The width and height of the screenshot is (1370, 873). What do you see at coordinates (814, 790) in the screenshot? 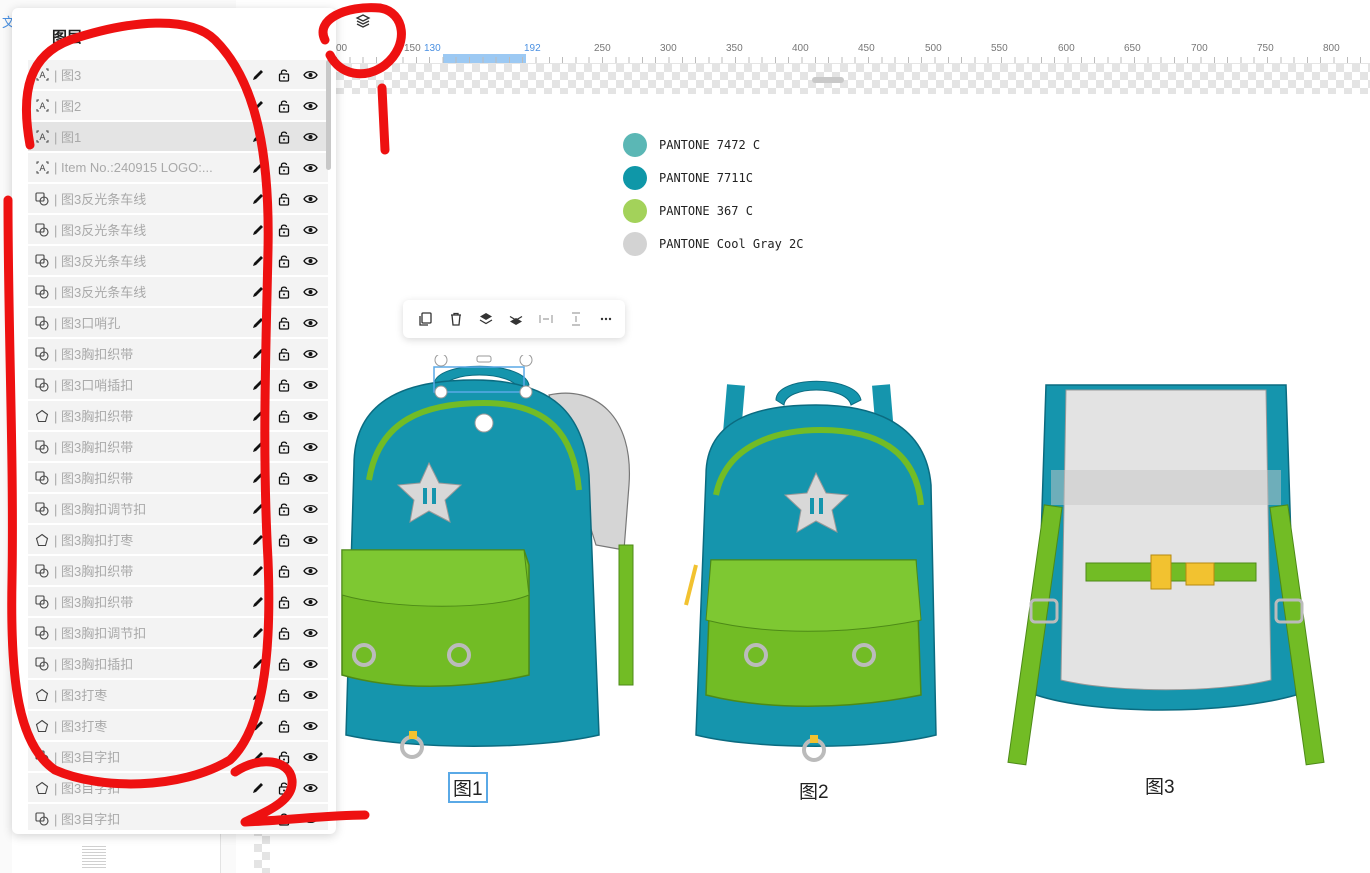
I see `caption-figure-2: 图2` at bounding box center [814, 790].